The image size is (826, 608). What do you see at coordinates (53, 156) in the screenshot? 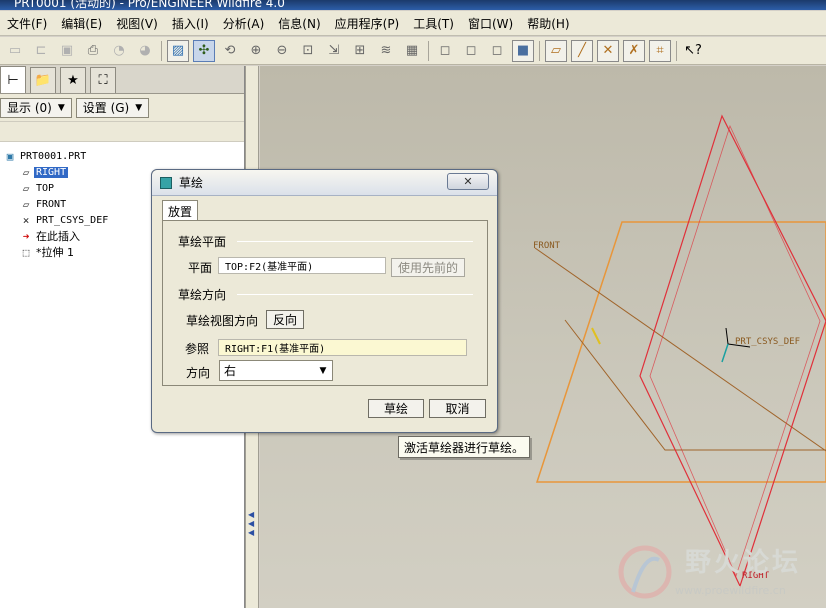
I see `tree-item-label: PRT0001.PRT` at bounding box center [53, 156].